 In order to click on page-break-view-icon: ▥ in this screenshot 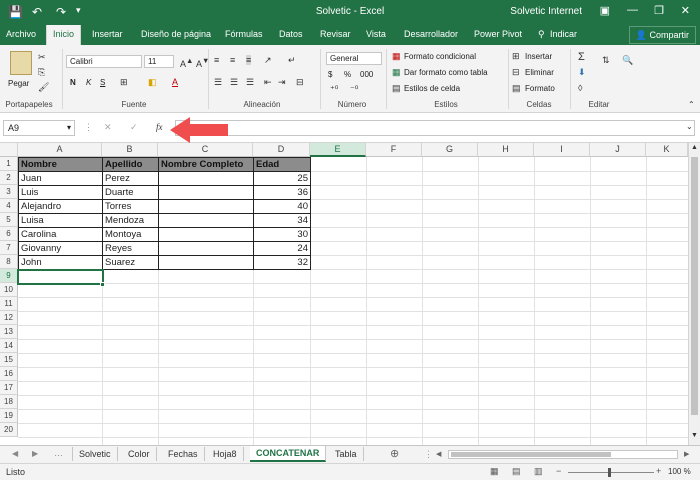, I will do `click(538, 471)`.